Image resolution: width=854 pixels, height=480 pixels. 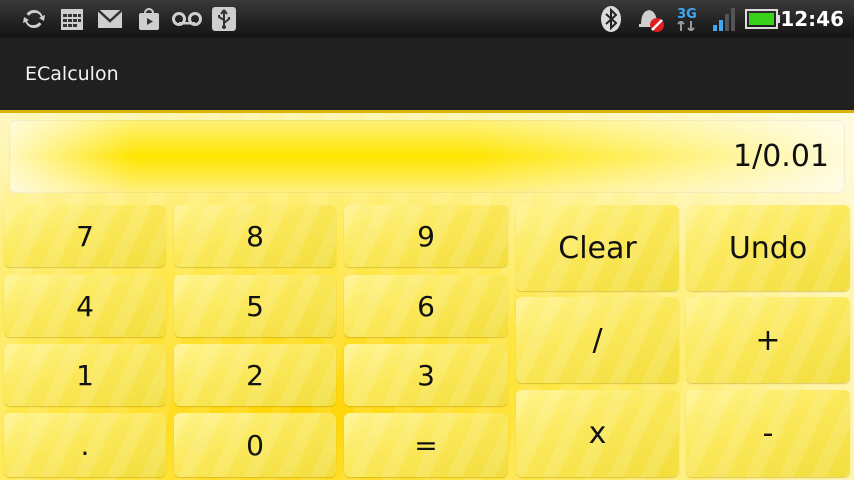 I want to click on sync-icon, so click(x=34, y=19).